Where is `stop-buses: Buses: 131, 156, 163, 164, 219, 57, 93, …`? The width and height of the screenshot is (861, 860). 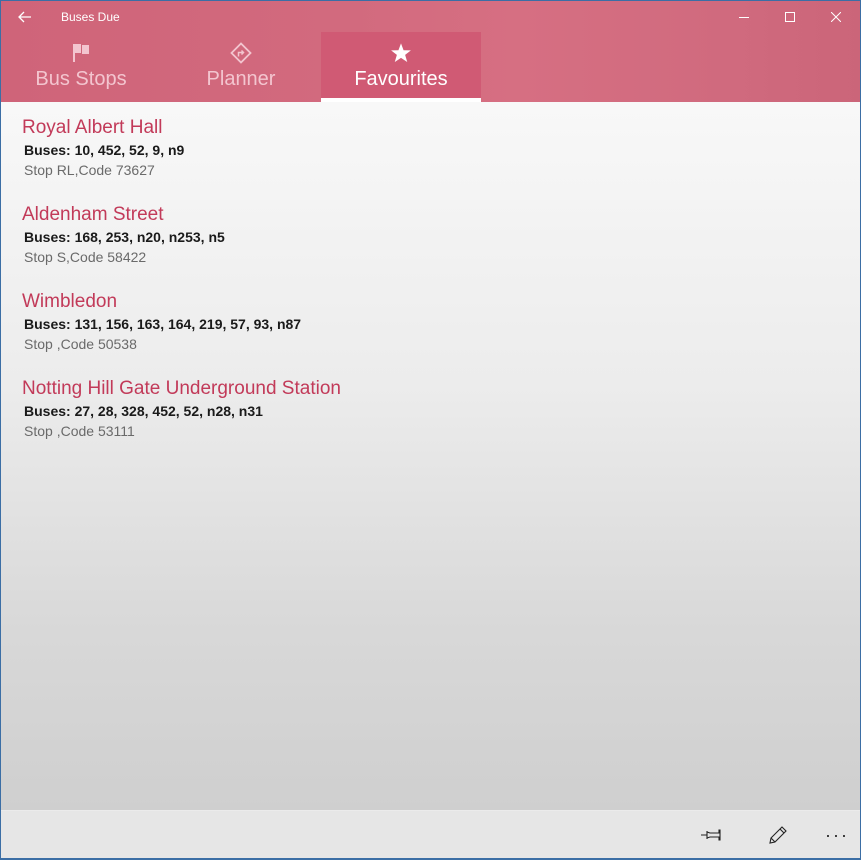 stop-buses: Buses: 131, 156, 163, 164, 219, 57, 93, … is located at coordinates (163, 324).